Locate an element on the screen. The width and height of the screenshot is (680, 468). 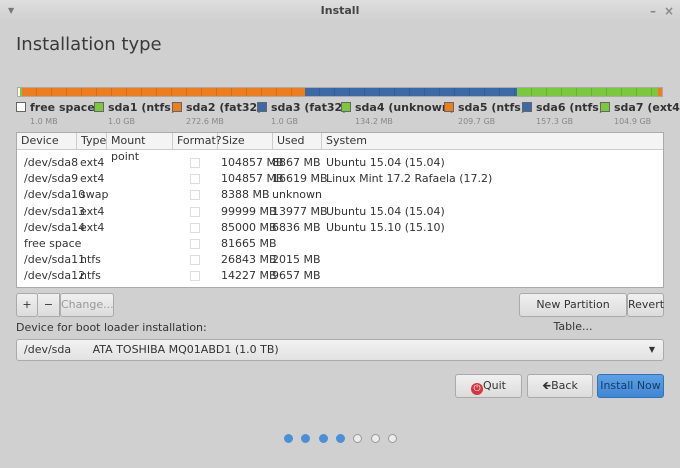
back-button: 🡸Back is located at coordinates (560, 386).